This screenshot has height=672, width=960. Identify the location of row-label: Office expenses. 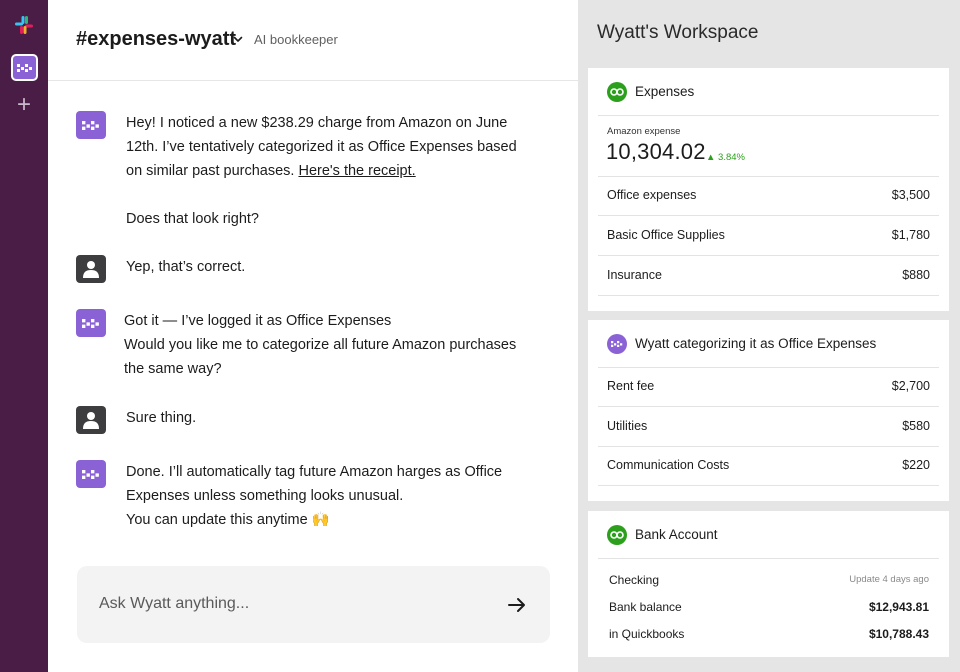
(652, 195).